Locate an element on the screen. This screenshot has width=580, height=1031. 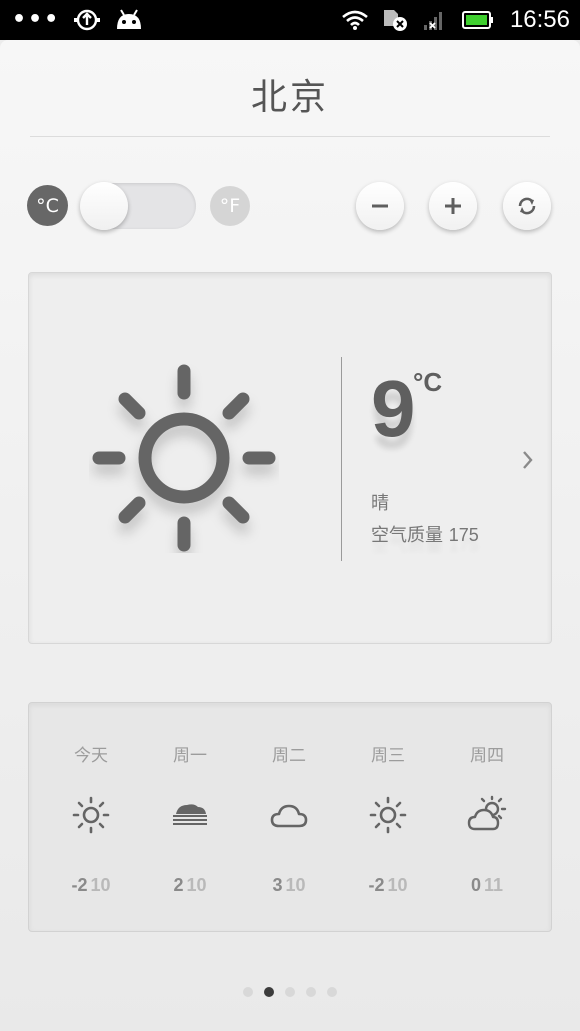
forecast-item: 周三 -2 10 is located at coordinates (388, 818).